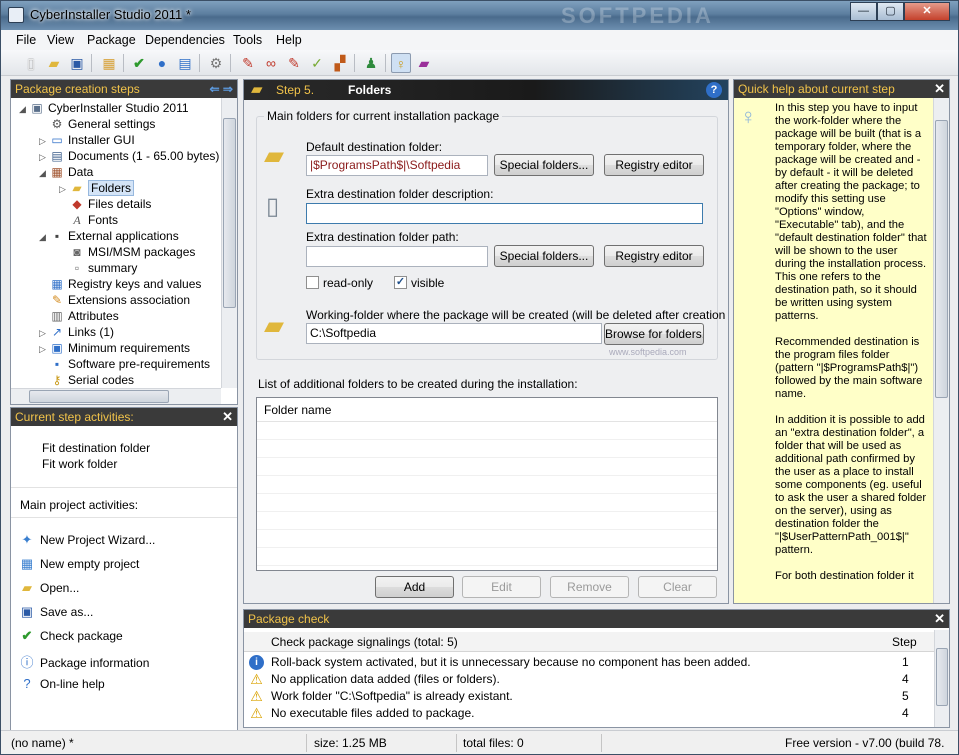 This screenshot has height=755, width=959. Describe the element at coordinates (16, 15) in the screenshot. I see `app-icon` at that location.